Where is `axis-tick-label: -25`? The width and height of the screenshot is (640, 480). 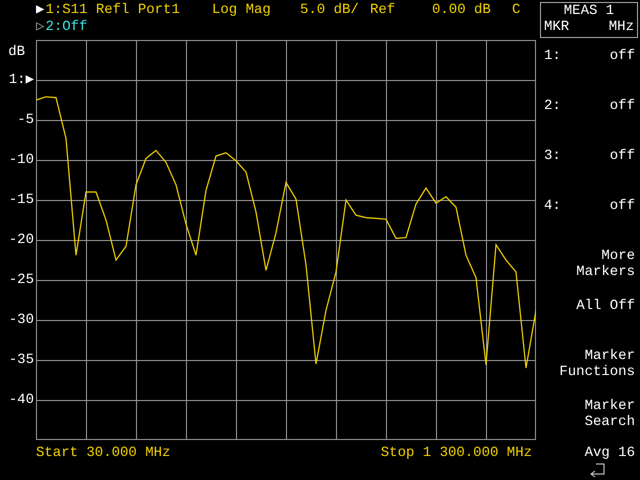 axis-tick-label: -25 is located at coordinates (21, 280).